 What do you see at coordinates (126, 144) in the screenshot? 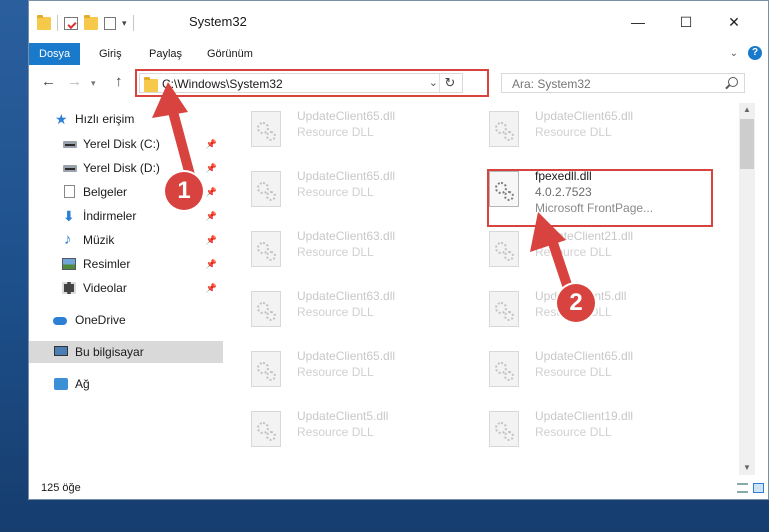
I see `sidebar-item-local-disk-c: Yerel Disk (C:) 📌` at bounding box center [126, 144].